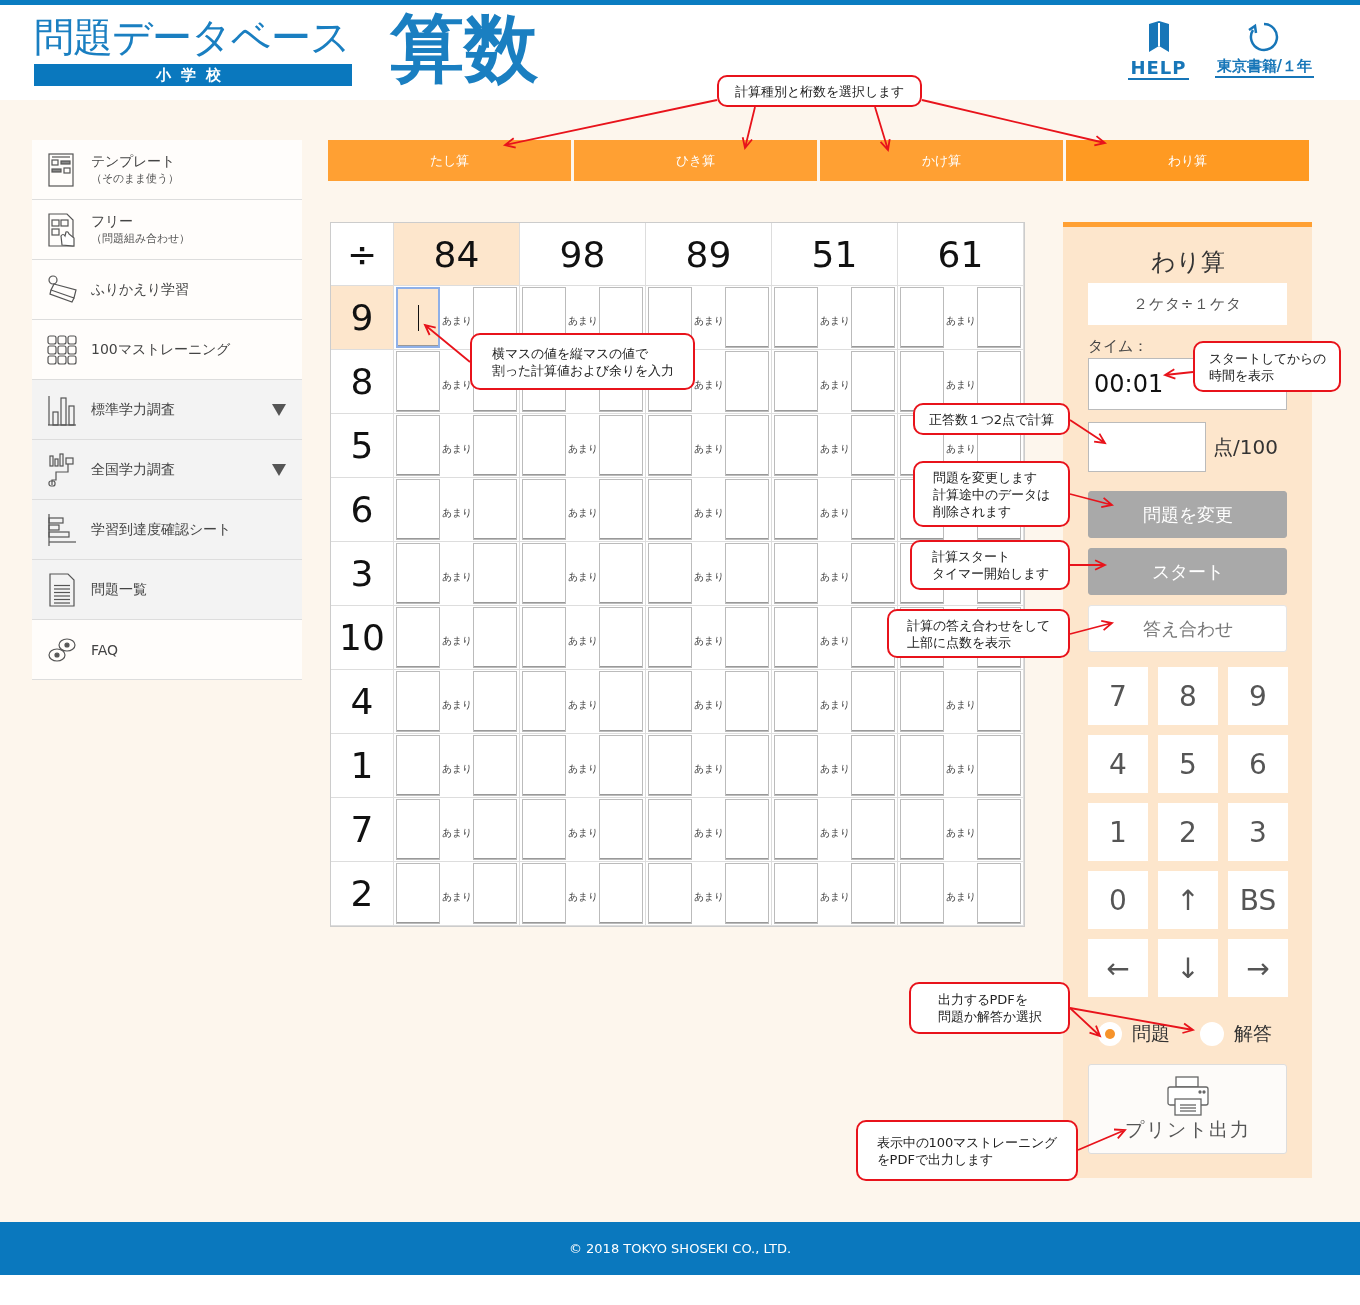  Describe the element at coordinates (457, 254) in the screenshot. I see `column-header: 84` at that location.